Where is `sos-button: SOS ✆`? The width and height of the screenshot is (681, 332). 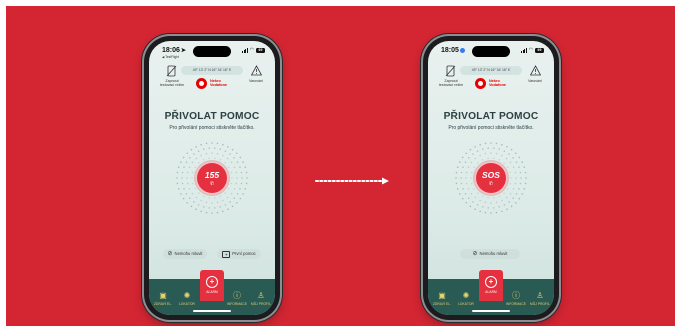 sos-button: SOS ✆ is located at coordinates (491, 178).